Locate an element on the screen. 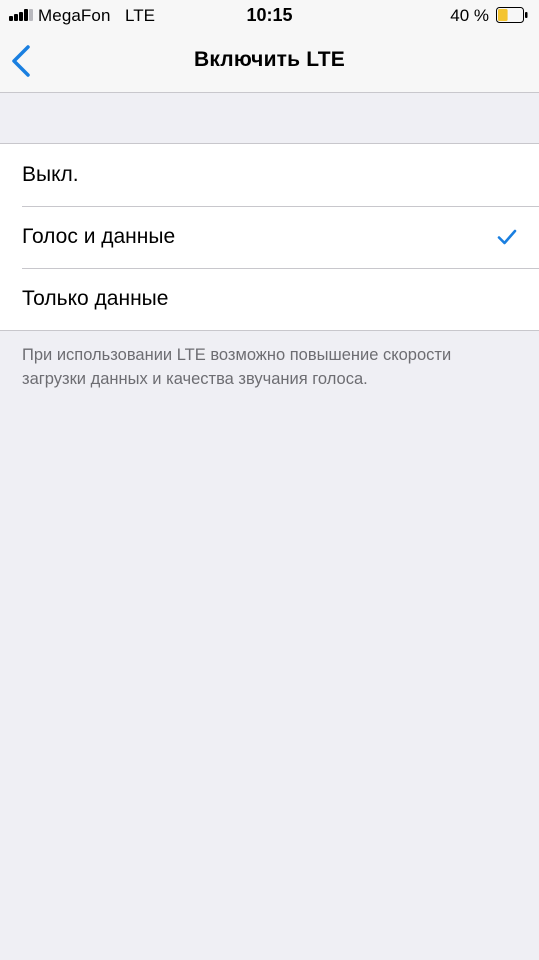 This screenshot has height=960, width=539. option-data-only: Только данные is located at coordinates (269, 299).